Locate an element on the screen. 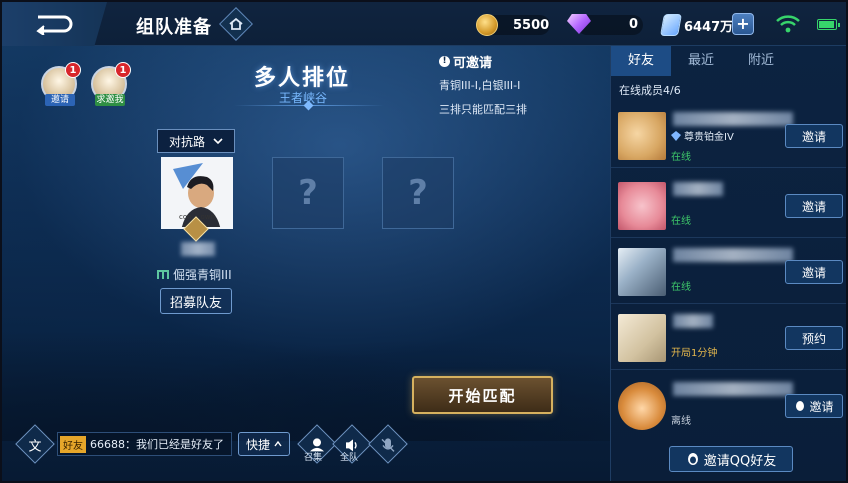 This screenshot has width=848, height=483. start-match-button: 开始匹配 is located at coordinates (482, 395).